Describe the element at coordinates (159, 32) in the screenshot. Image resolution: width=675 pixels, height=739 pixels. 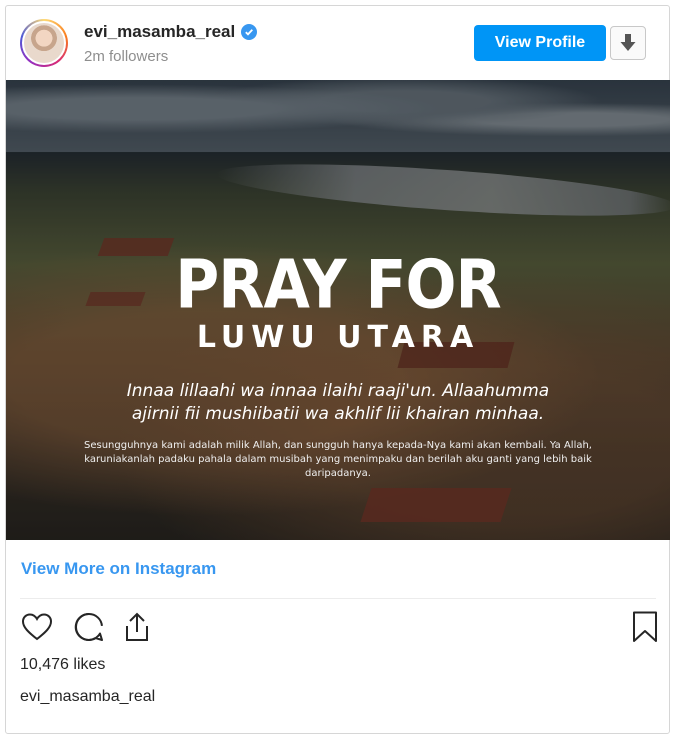
I see `username: evi_masamba_real` at that location.